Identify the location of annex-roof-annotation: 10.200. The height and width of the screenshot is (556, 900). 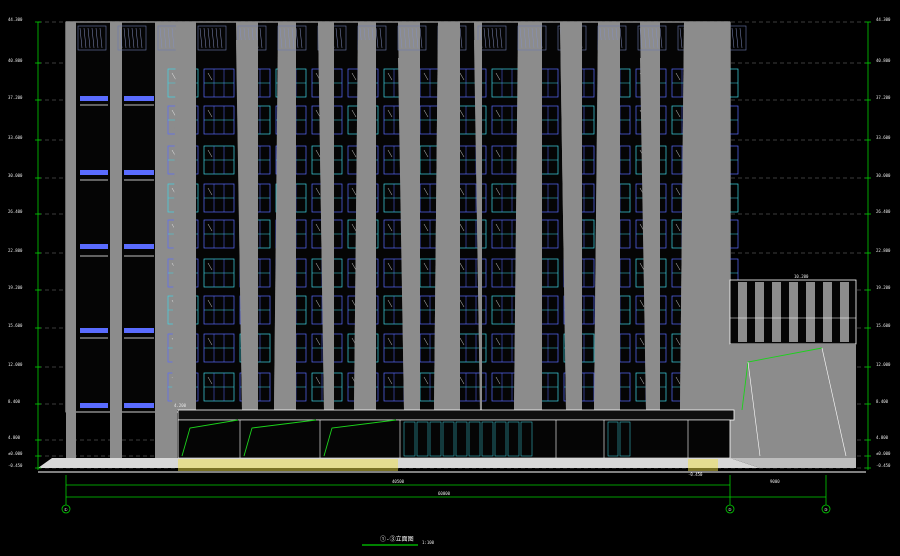
(801, 276).